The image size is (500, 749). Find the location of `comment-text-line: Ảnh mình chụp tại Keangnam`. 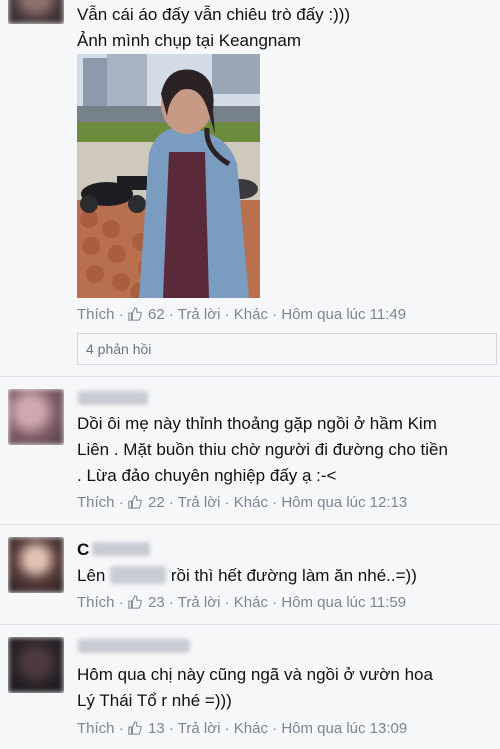

comment-text-line: Ảnh mình chụp tại Keangnam is located at coordinates (189, 40).